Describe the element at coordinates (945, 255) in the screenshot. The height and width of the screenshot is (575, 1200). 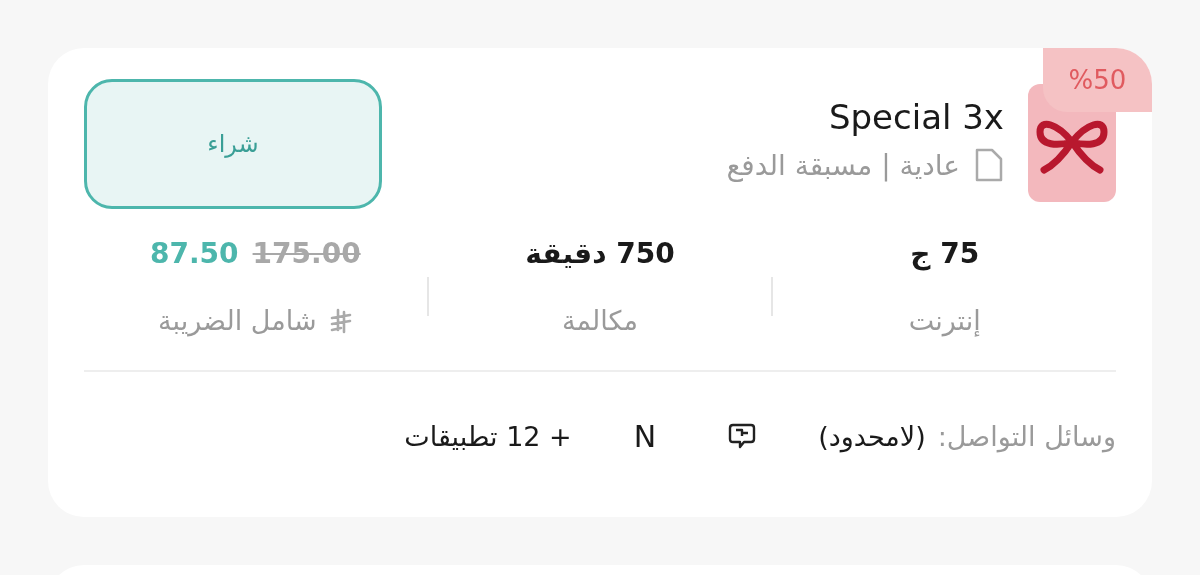
I see `stat-value: 75 ج` at that location.